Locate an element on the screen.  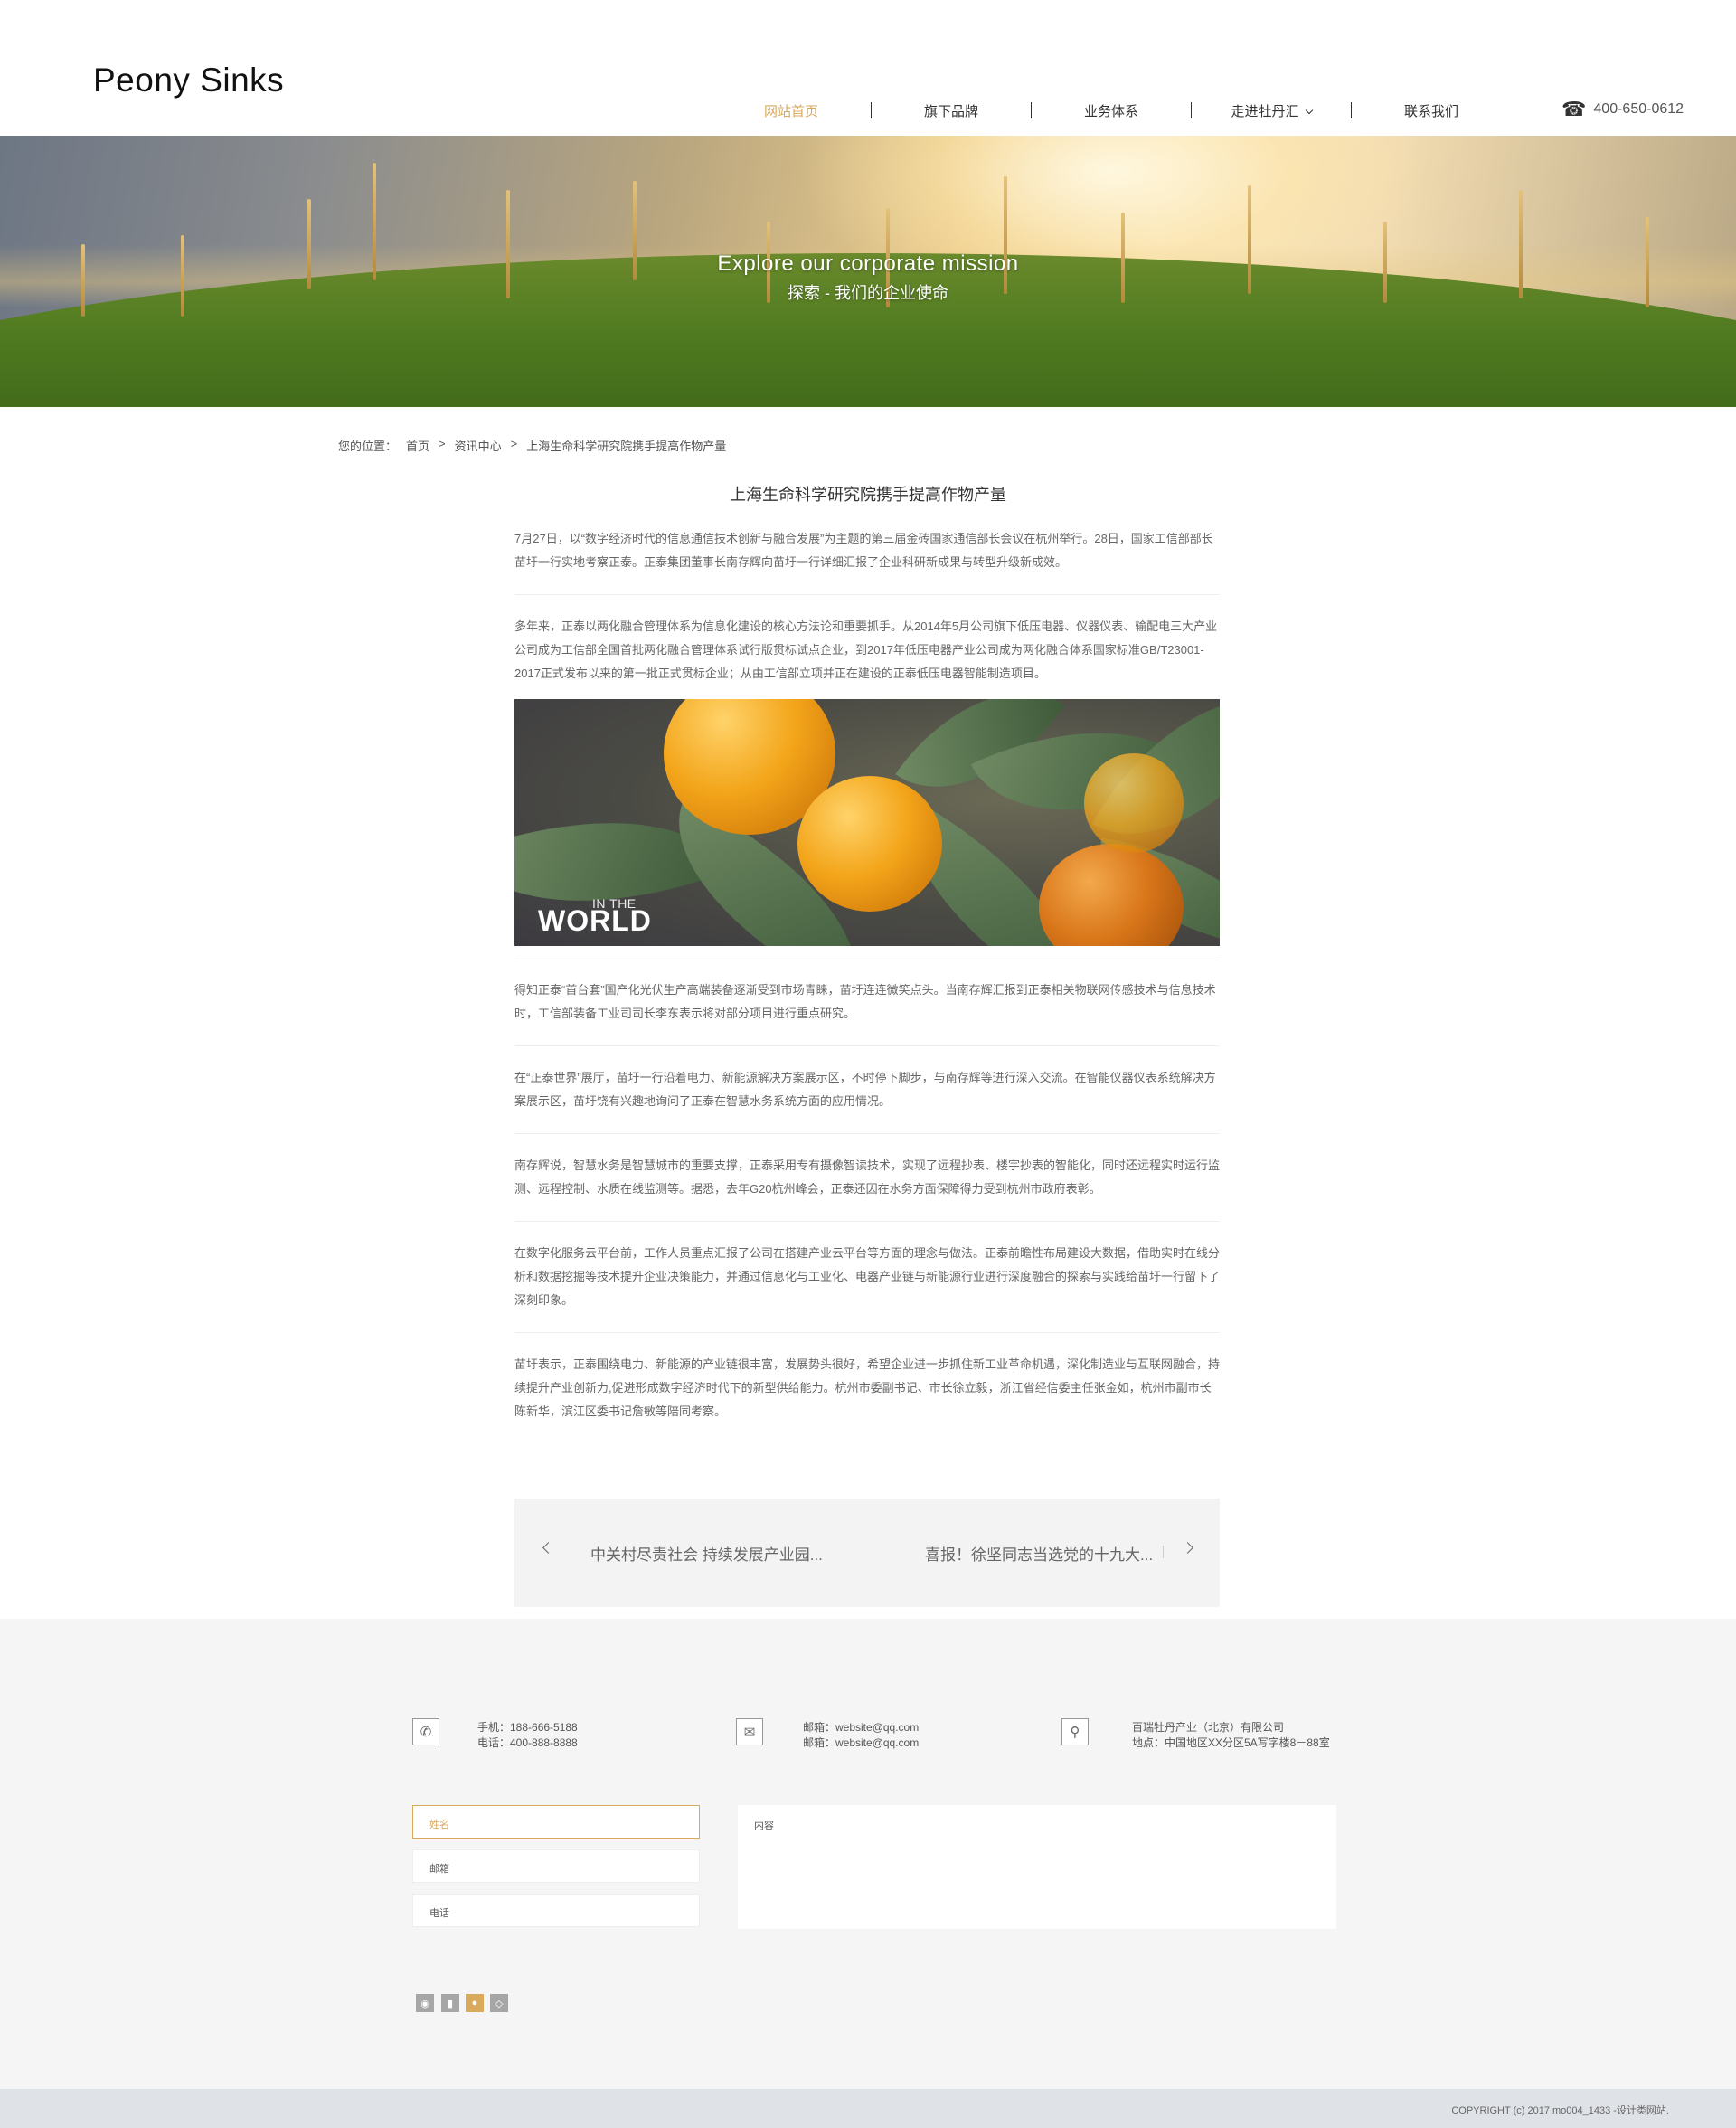
breadcrumb-section: 资讯中心 is located at coordinates (479, 445).